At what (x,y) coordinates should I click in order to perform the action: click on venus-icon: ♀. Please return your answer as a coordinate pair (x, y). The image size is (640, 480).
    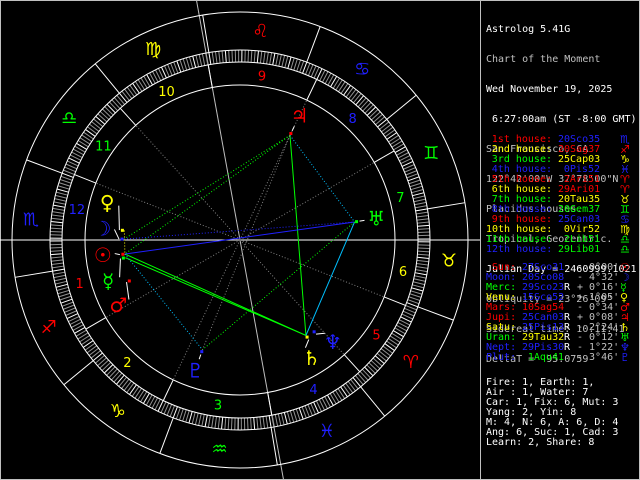
    Looking at the image, I should click on (107, 202).